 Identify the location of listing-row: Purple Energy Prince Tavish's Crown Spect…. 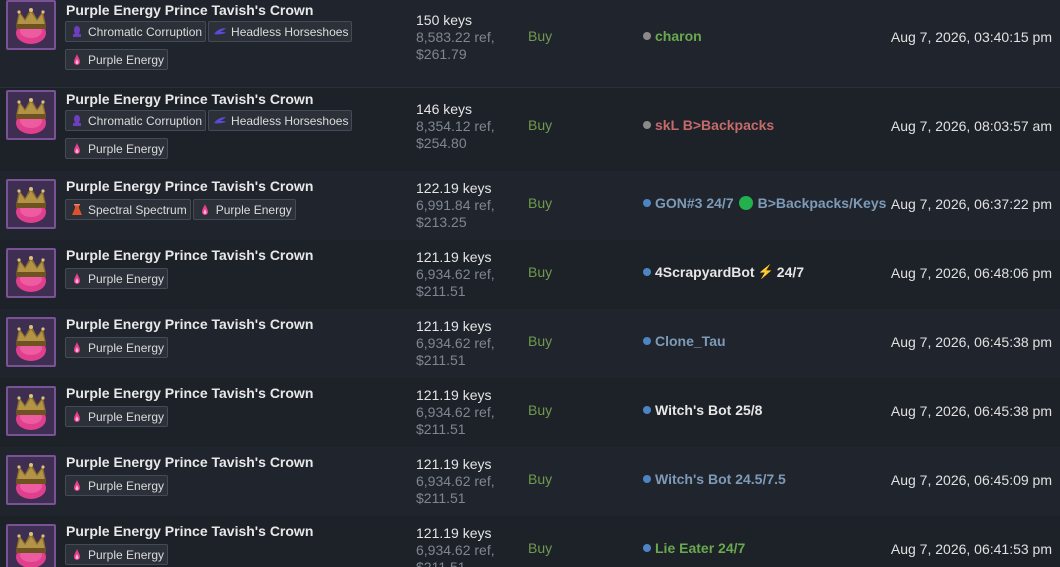
(530, 206).